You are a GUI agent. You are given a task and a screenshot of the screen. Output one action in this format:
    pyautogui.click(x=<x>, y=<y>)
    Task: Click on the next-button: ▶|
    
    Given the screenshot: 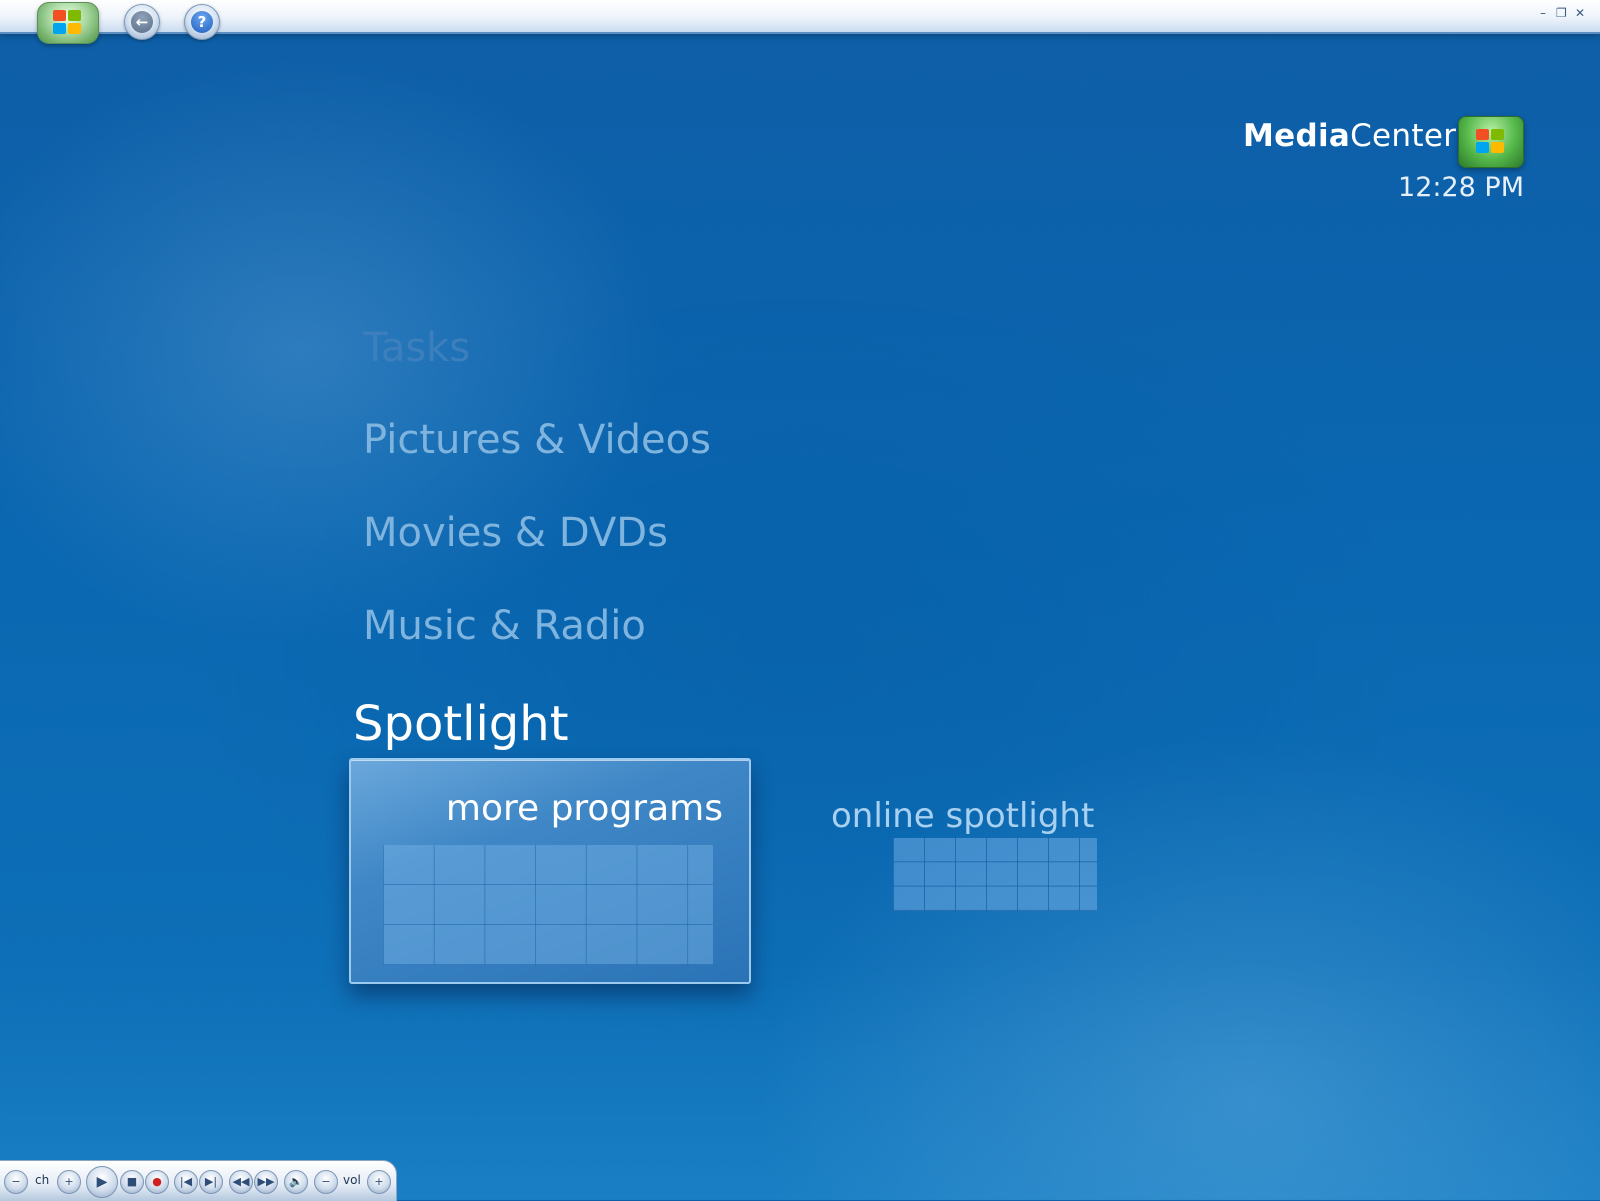 What is the action you would take?
    pyautogui.click(x=211, y=1182)
    